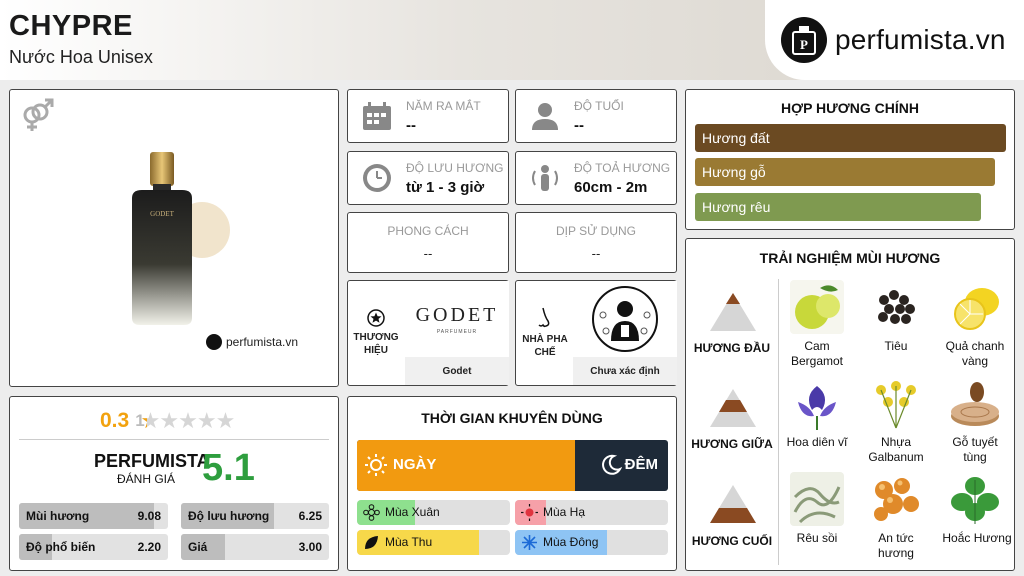 The width and height of the screenshot is (1024, 576). What do you see at coordinates (457, 319) in the screenshot?
I see `brand-logo-panel: GODET PARFUMEUR` at bounding box center [457, 319].